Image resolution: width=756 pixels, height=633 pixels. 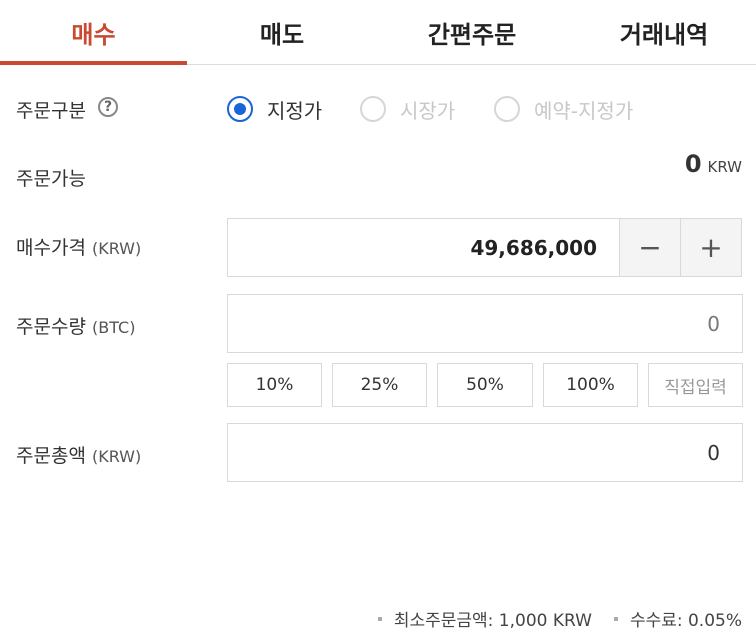 I want to click on radio-market: 시장가, so click(x=407, y=109).